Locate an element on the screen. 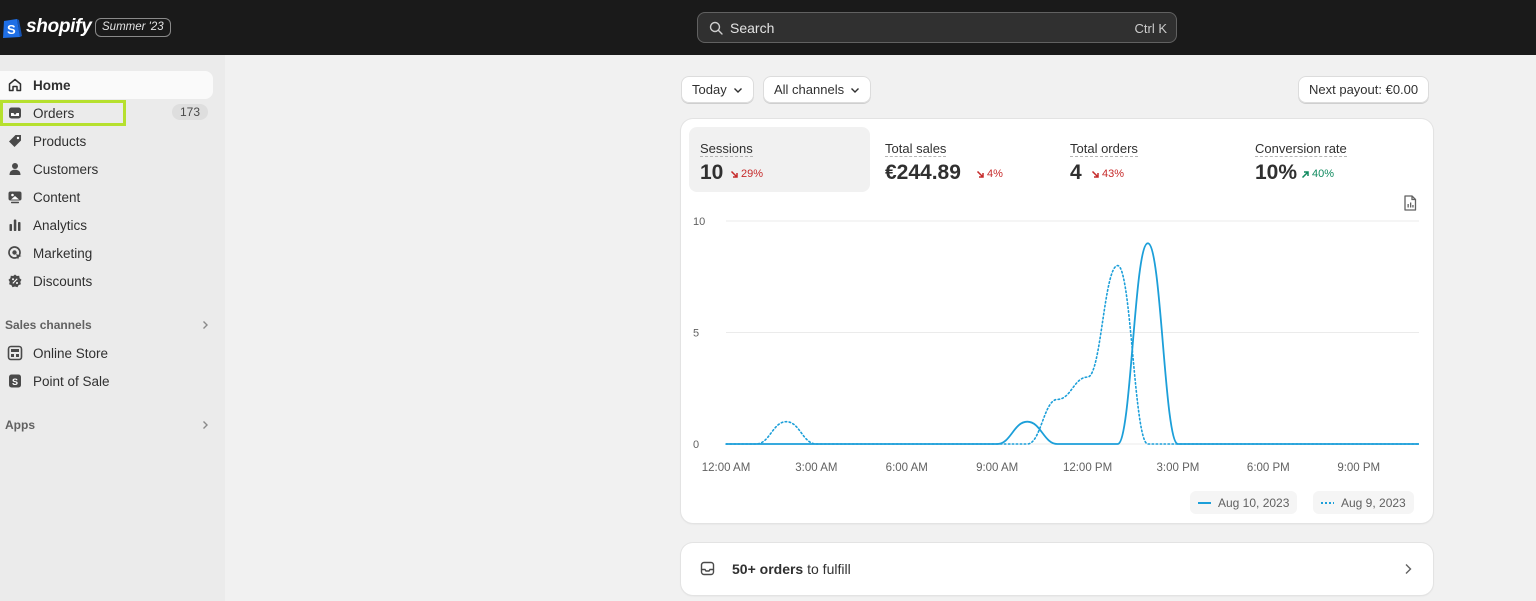  svg-text: S is located at coordinates (15, 382).